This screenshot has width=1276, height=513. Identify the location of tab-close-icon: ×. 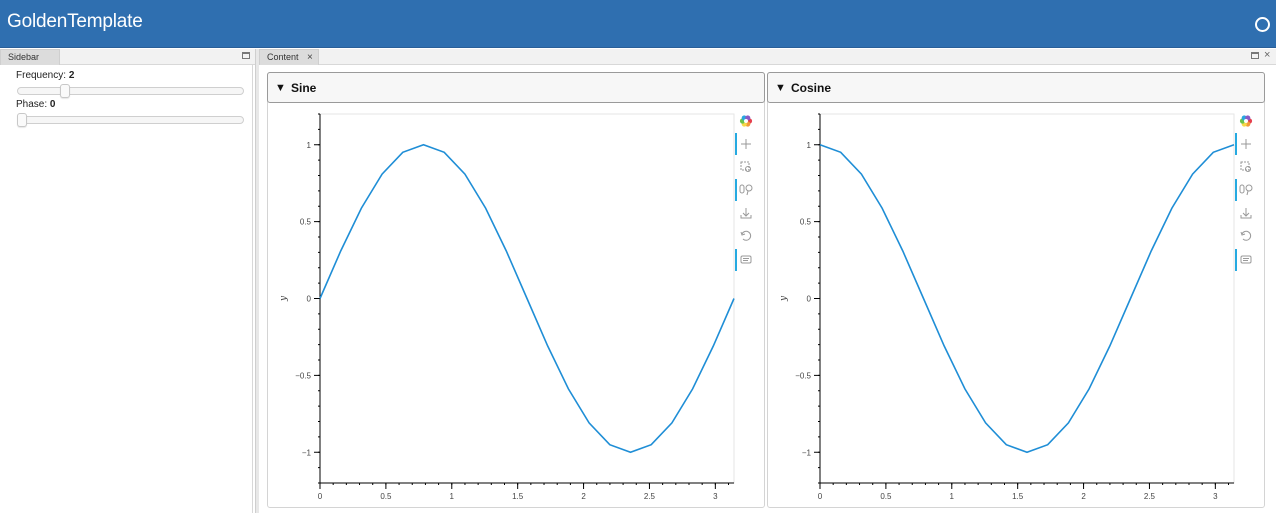
(310, 57).